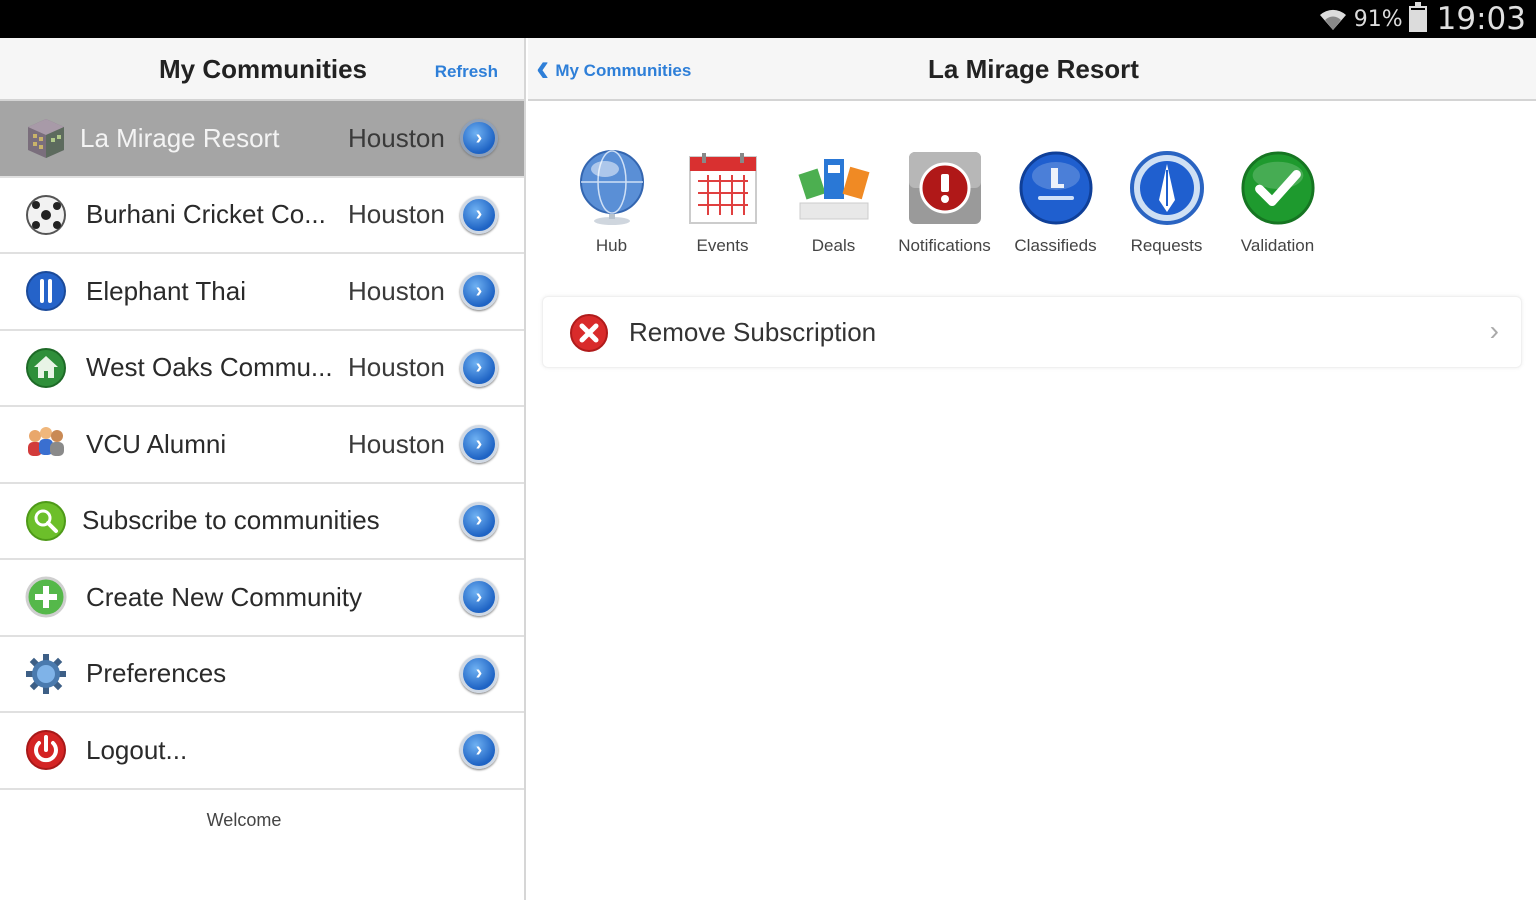  I want to click on tool-label: Classifieds, so click(1055, 245).